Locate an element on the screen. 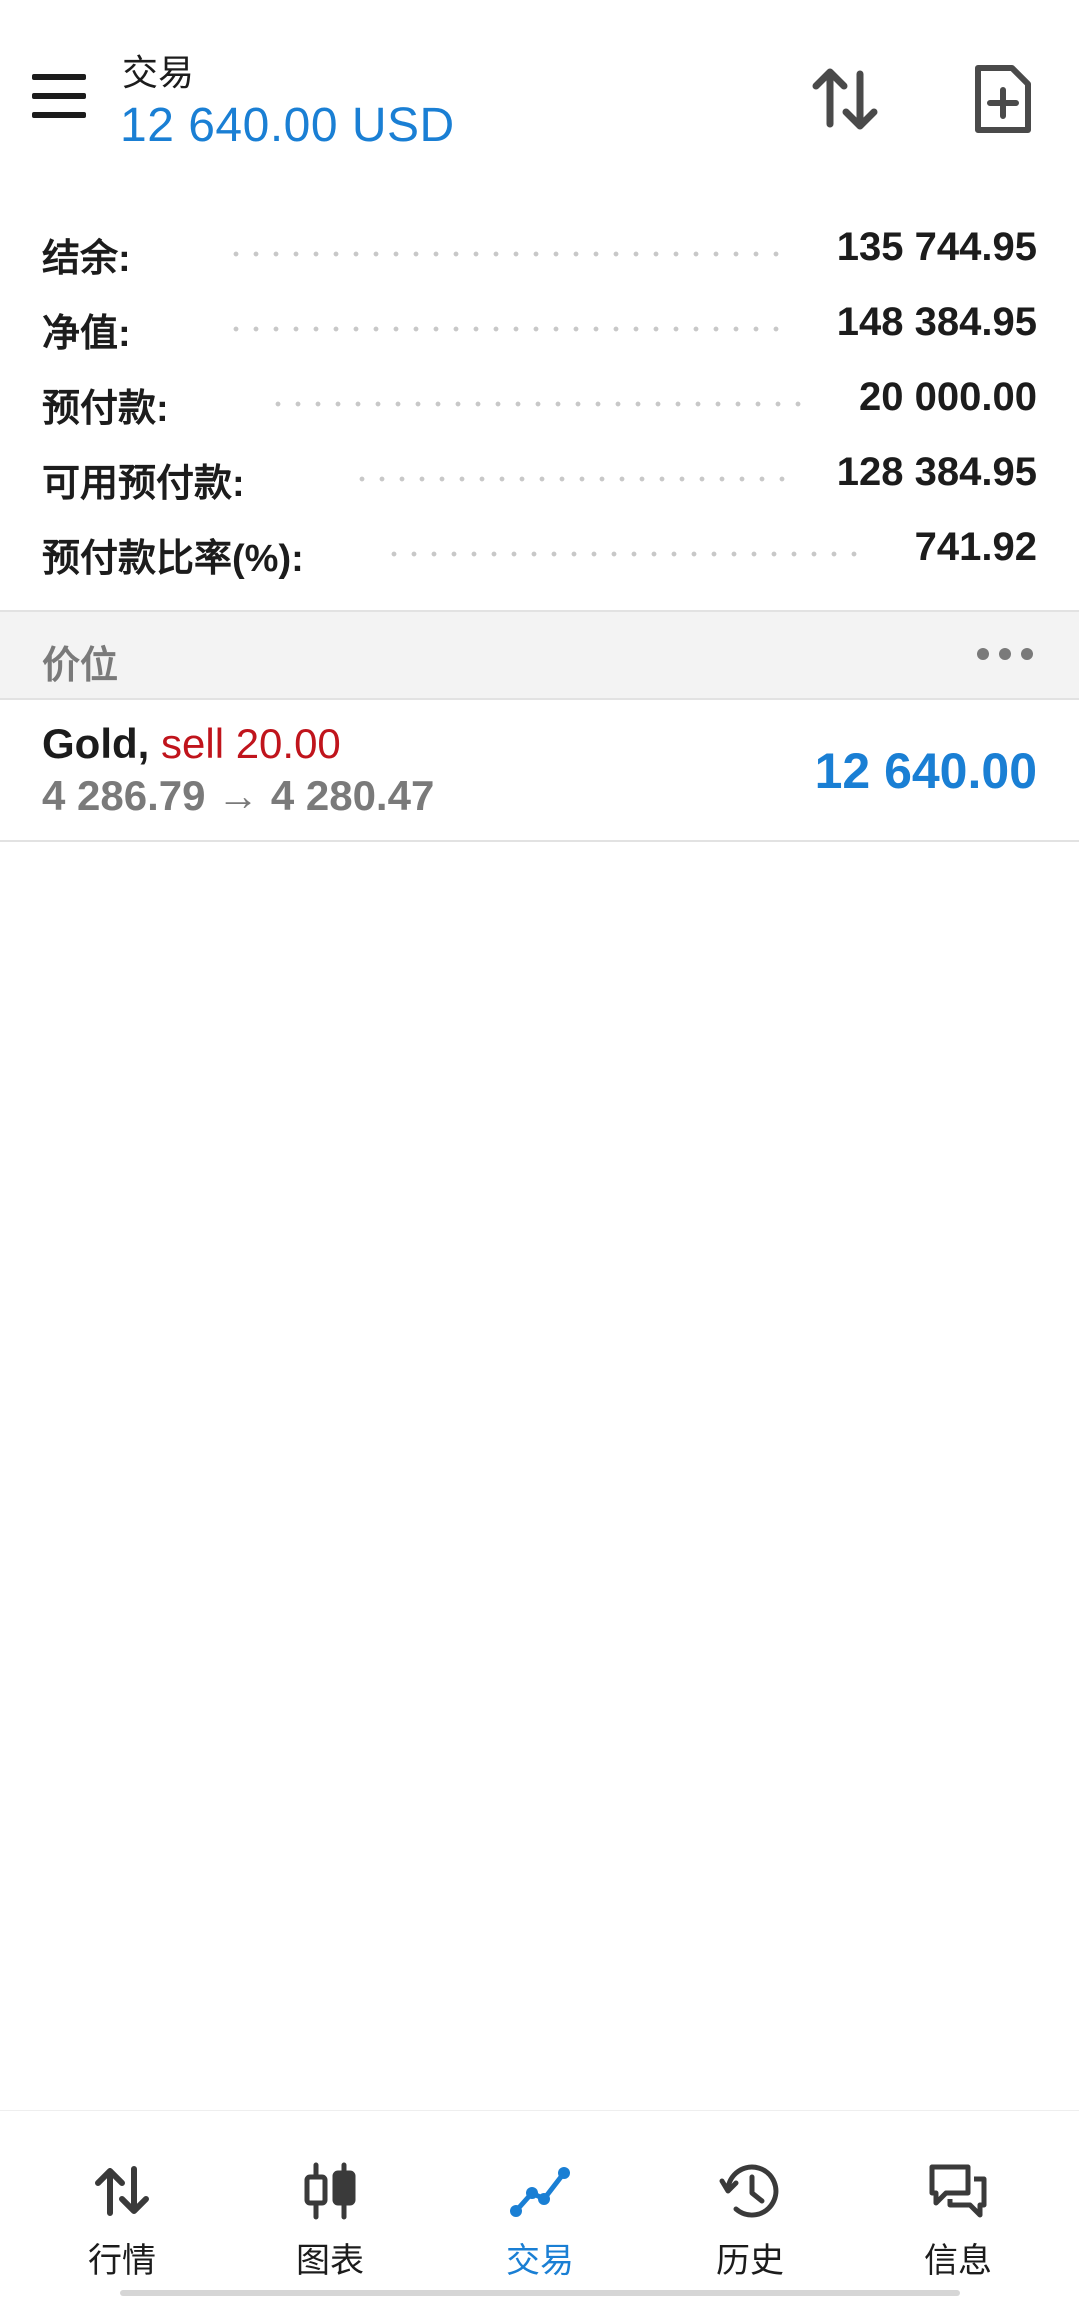  summary-row-free-margin: 可用预付款: 128 384.95 is located at coordinates (539, 477).